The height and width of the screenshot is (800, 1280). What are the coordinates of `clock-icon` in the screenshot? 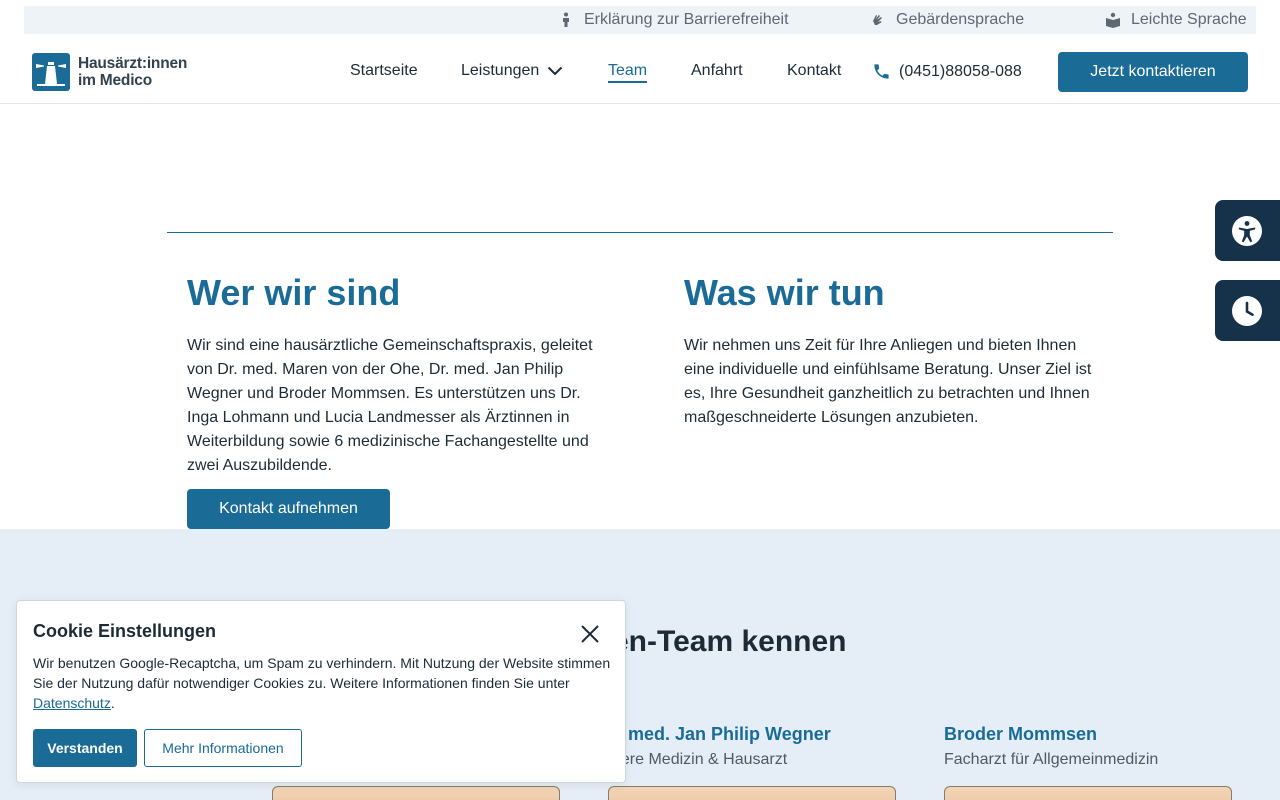 It's located at (1247, 310).